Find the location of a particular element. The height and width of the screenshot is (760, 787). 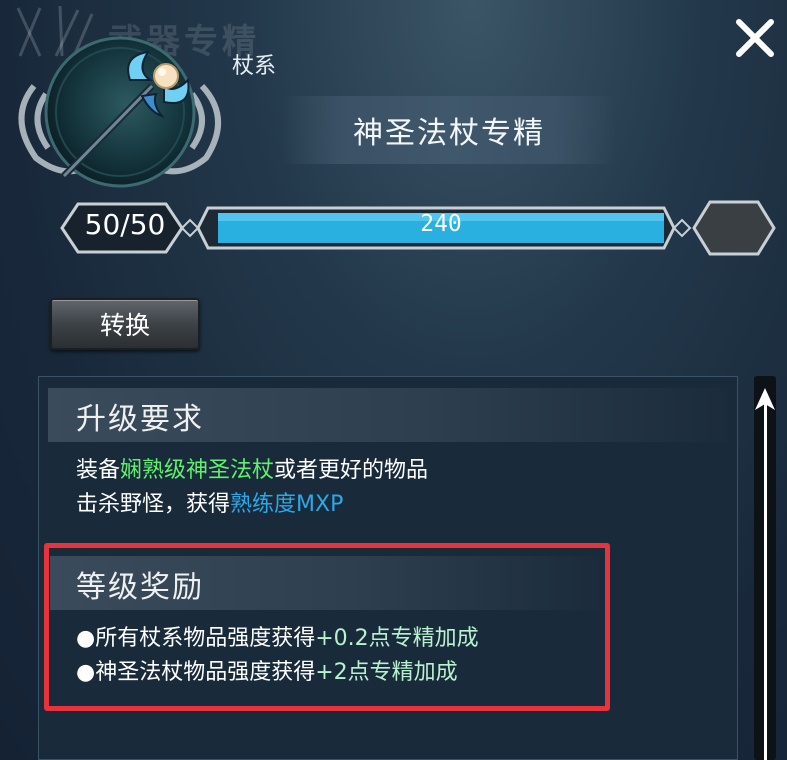

requirements-title: 升级要求 is located at coordinates (140, 419).